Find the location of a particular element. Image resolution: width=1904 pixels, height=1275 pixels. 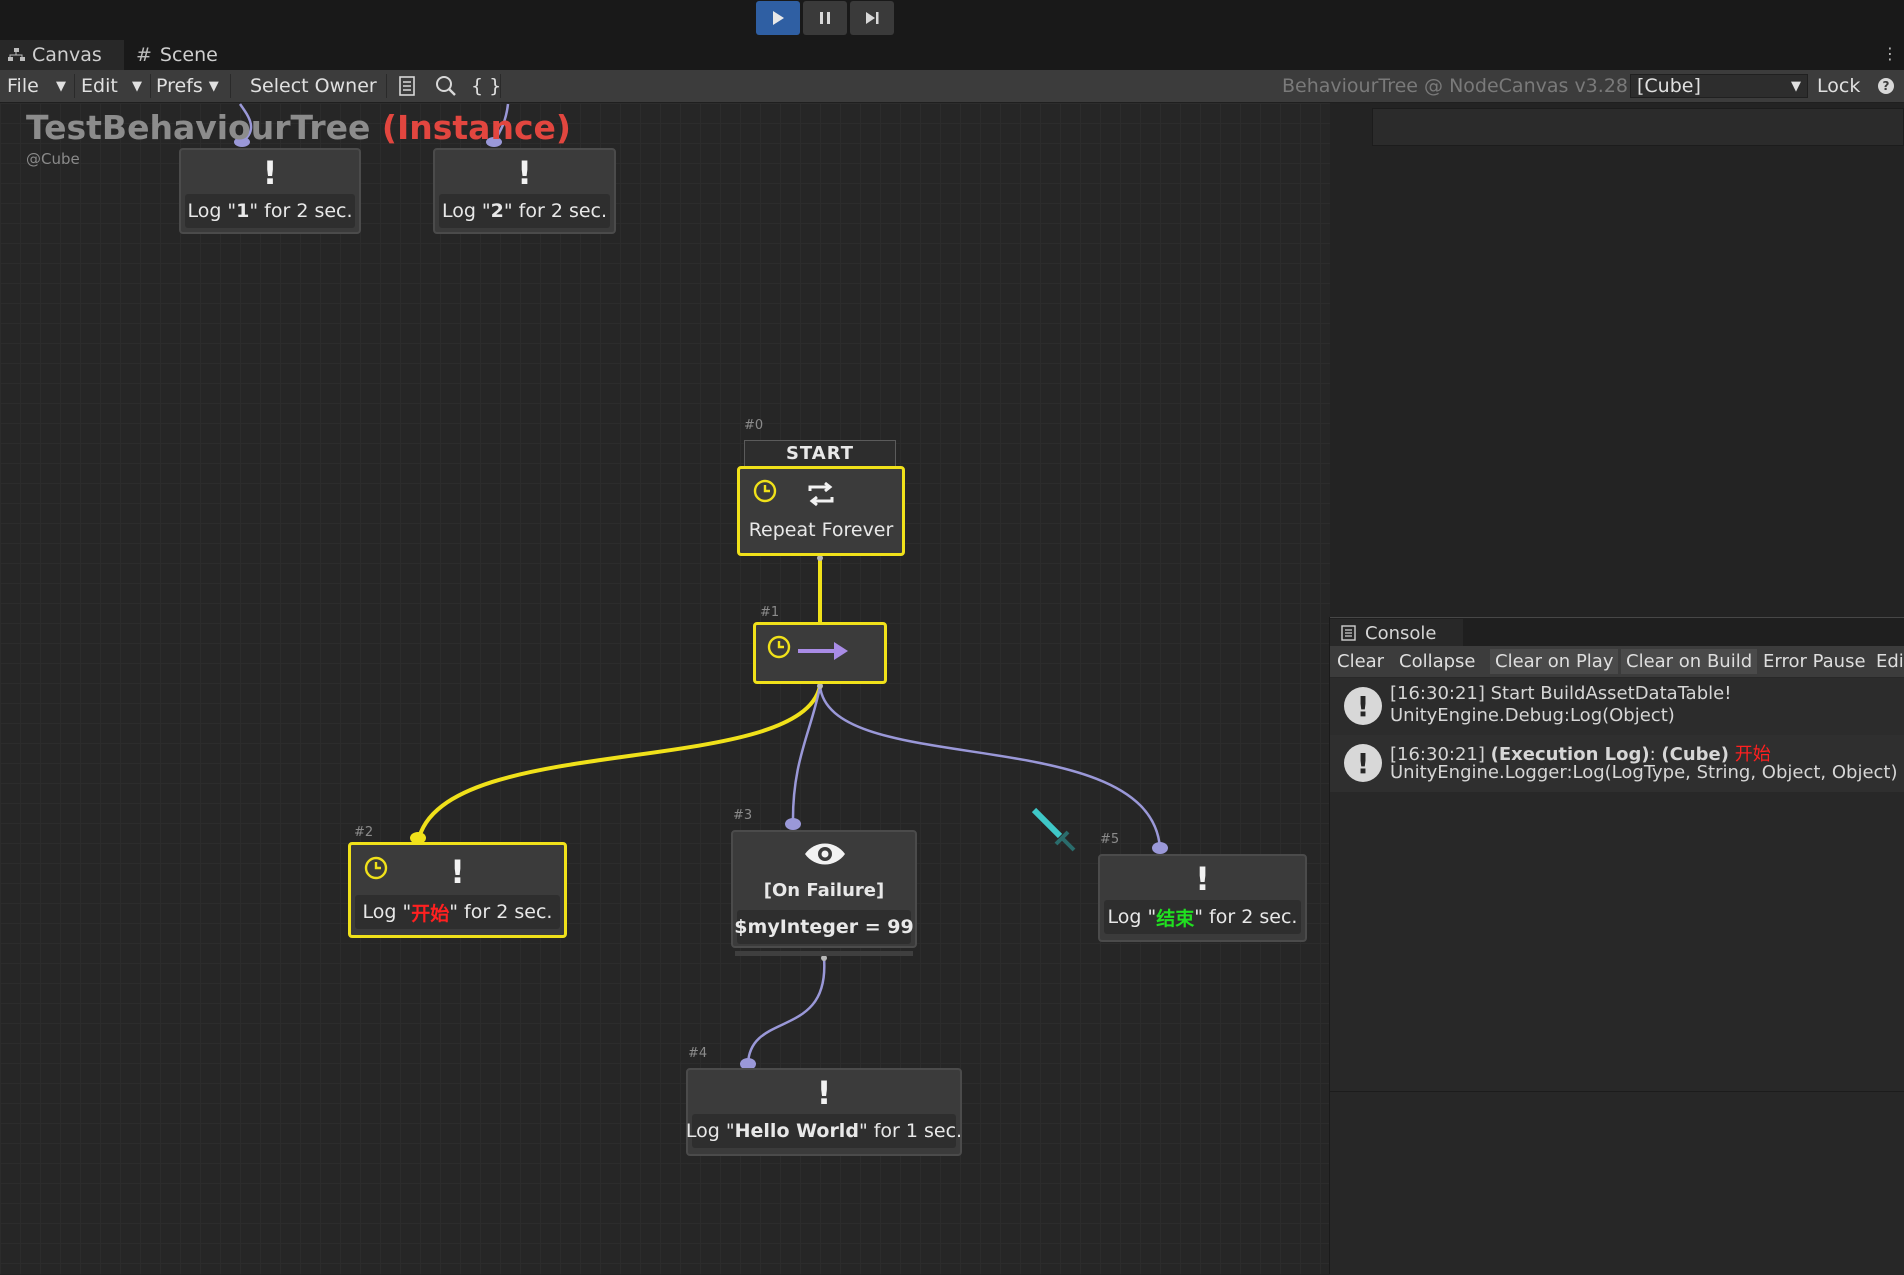

node-condition-title: [On Failure] is located at coordinates (824, 890).